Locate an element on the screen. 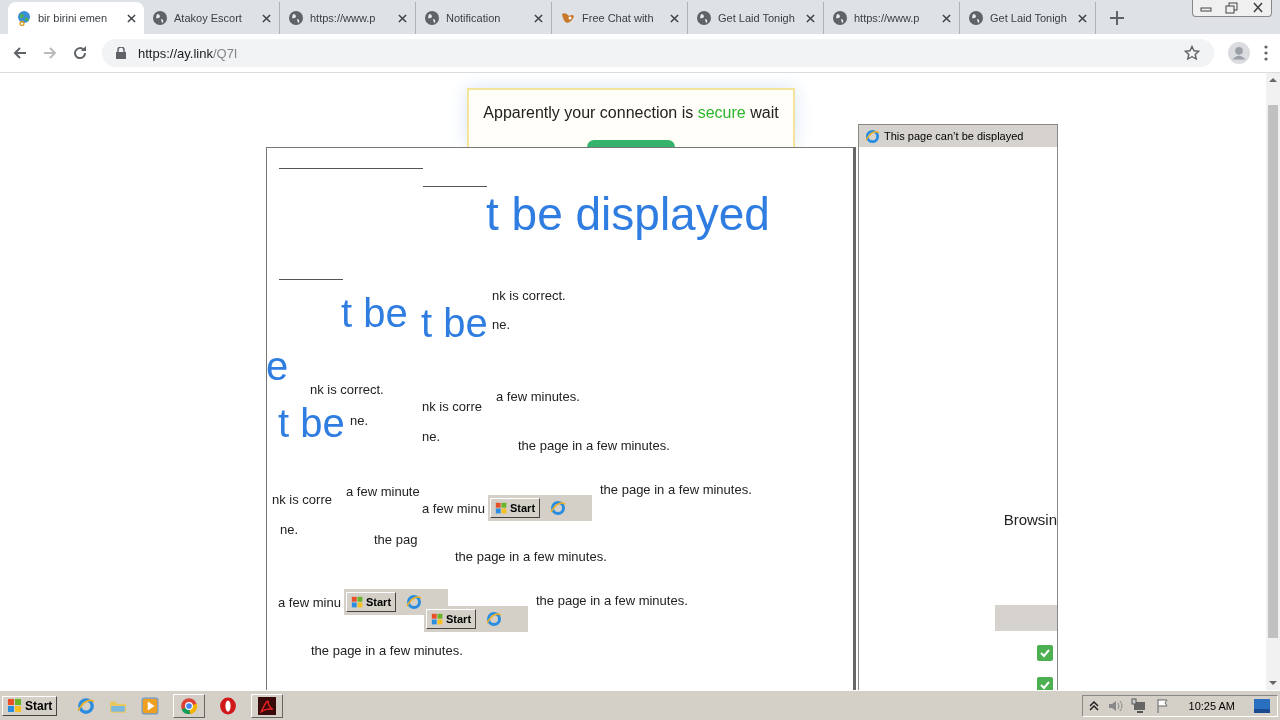 This screenshot has height=720, width=1280. window-title: This page can’t be displayed is located at coordinates (954, 136).